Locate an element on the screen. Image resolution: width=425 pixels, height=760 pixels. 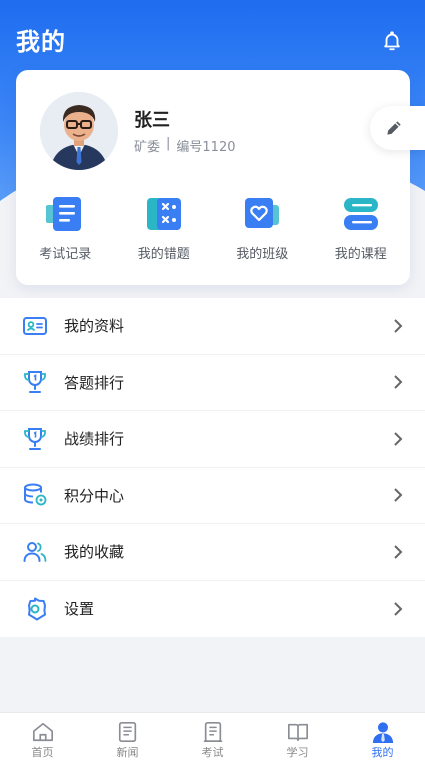
news-icon is located at coordinates (127, 732).